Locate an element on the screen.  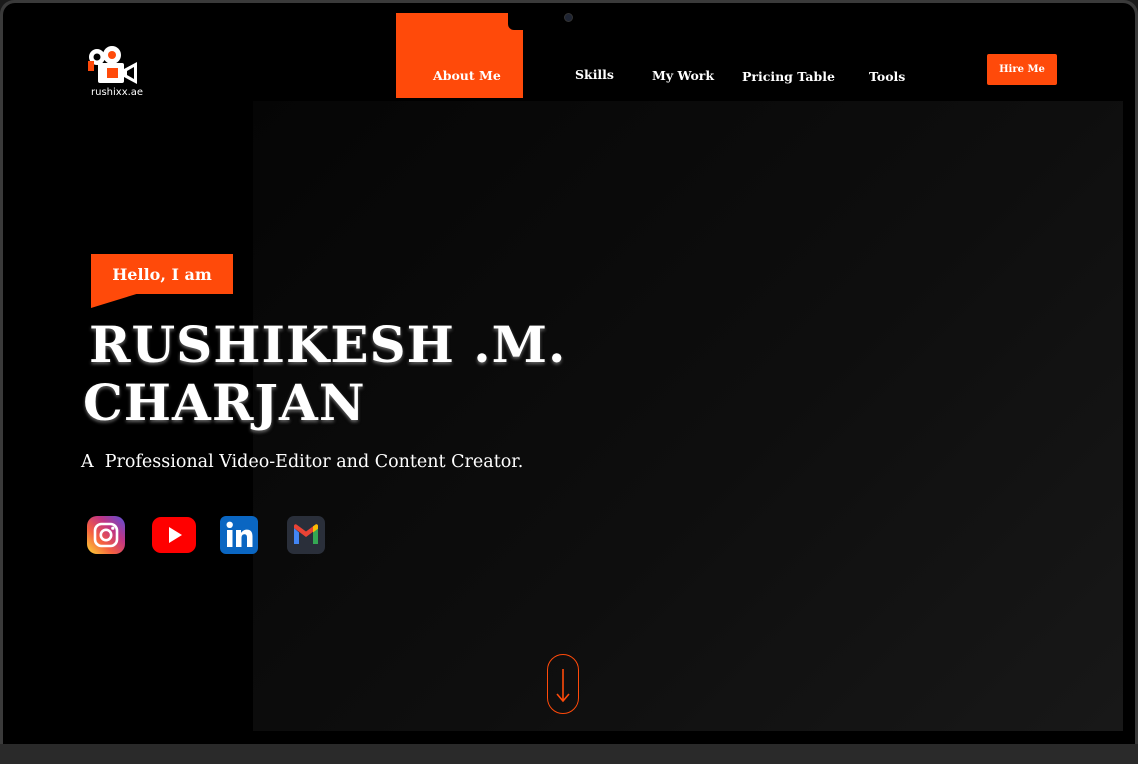
nav-about-me: About Me is located at coordinates (467, 75).